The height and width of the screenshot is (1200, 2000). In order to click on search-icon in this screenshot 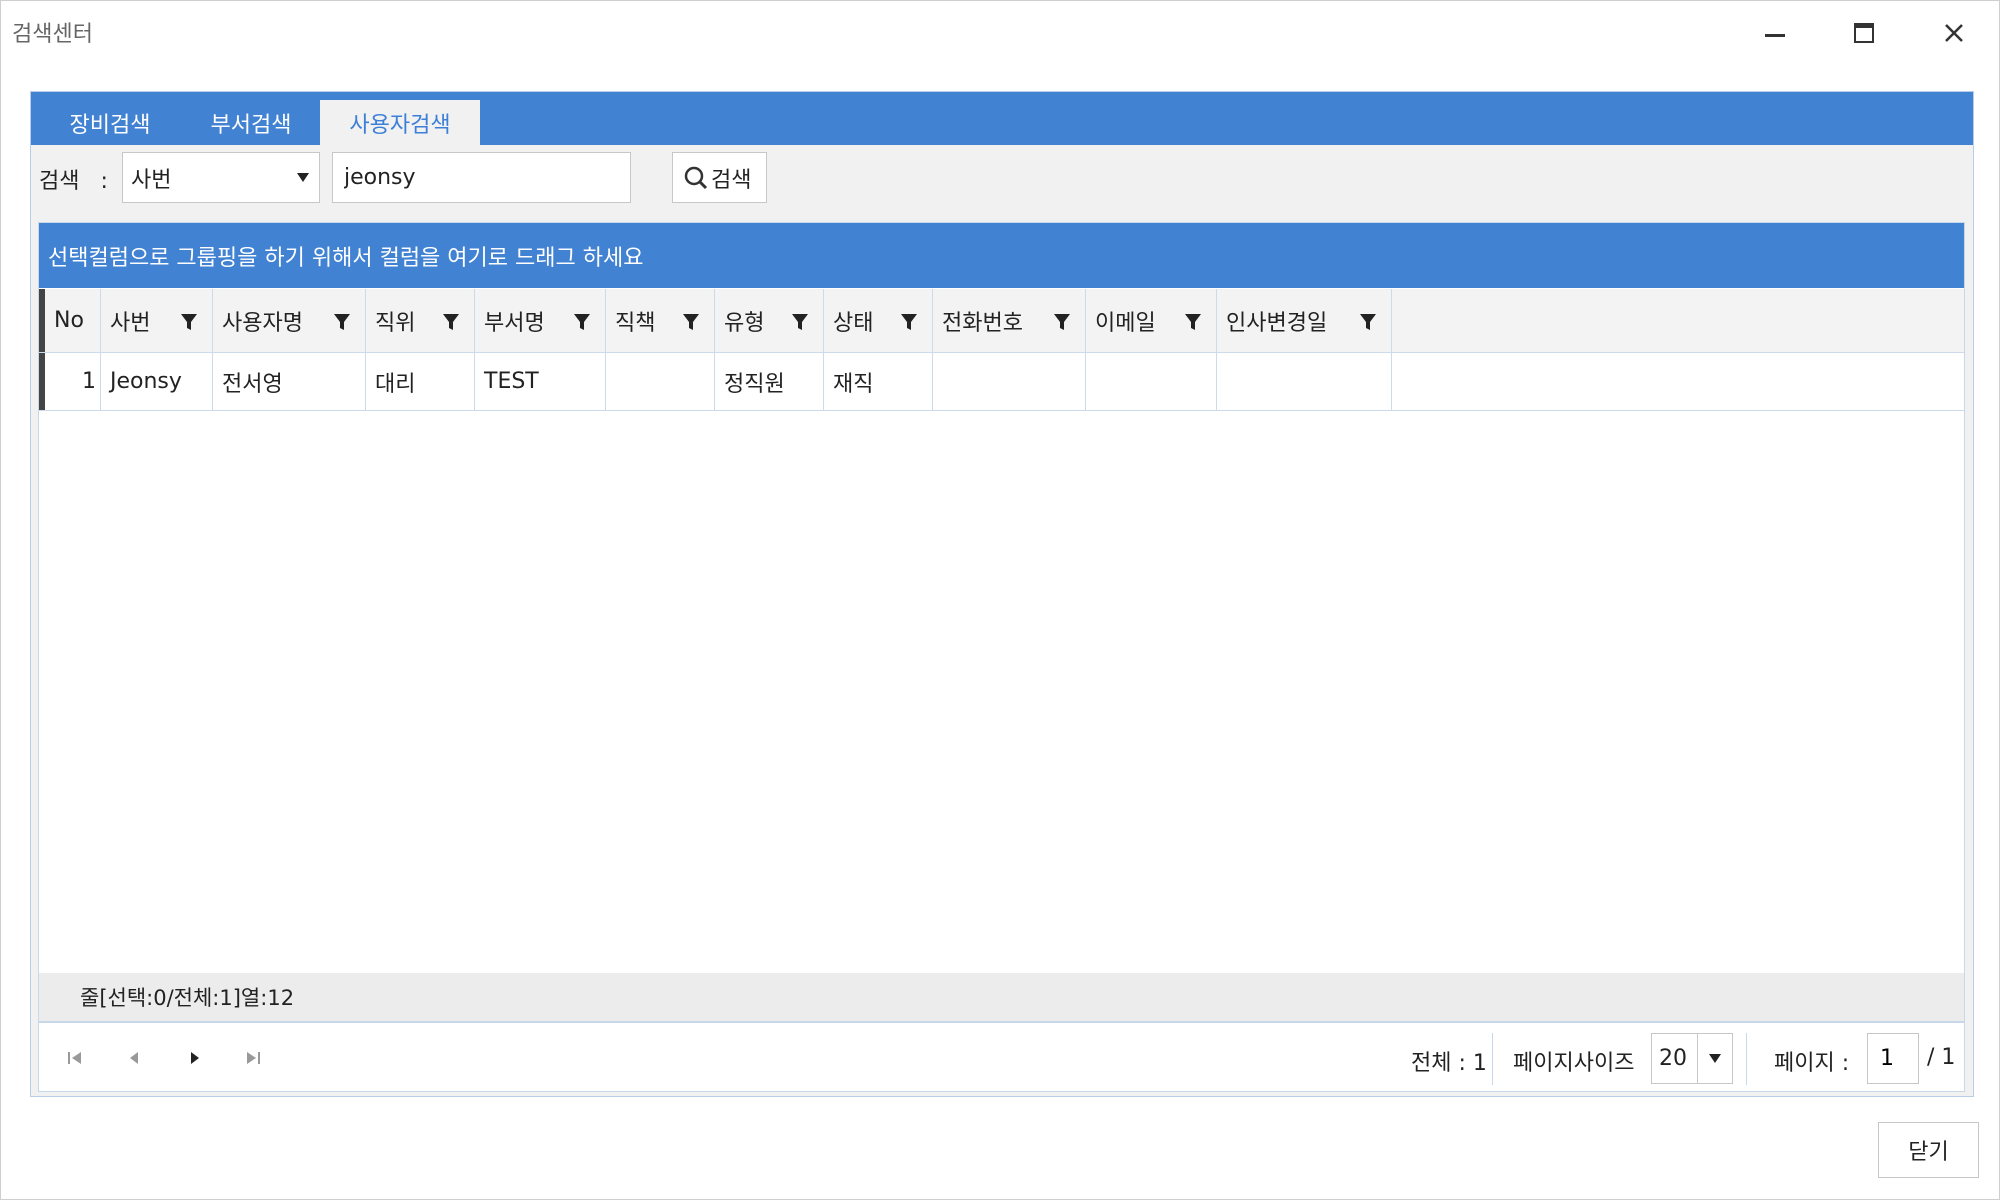, I will do `click(696, 177)`.